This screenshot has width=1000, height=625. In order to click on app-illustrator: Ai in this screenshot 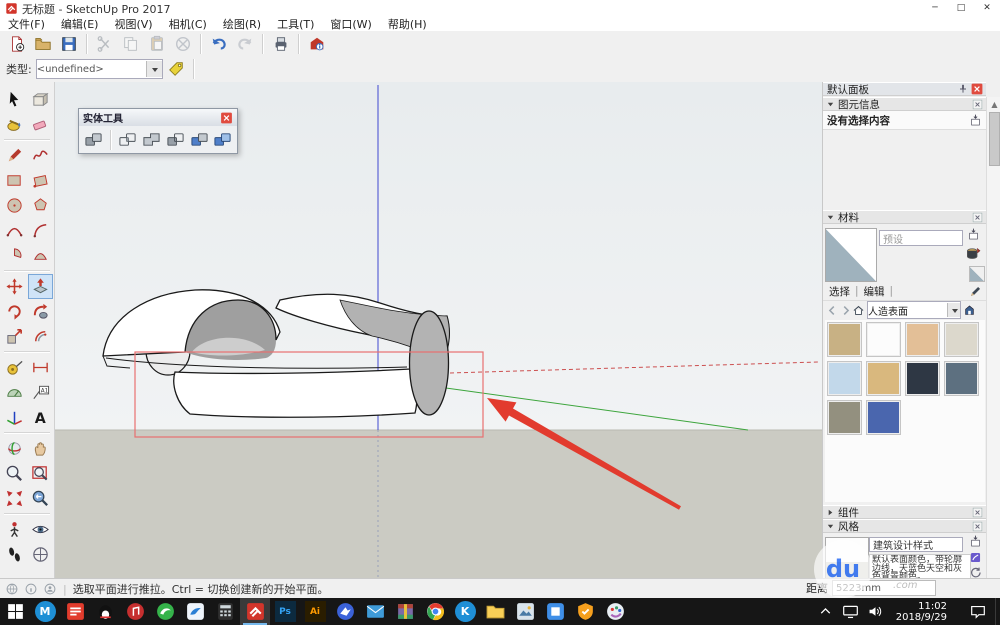, I will do `click(315, 611)`.